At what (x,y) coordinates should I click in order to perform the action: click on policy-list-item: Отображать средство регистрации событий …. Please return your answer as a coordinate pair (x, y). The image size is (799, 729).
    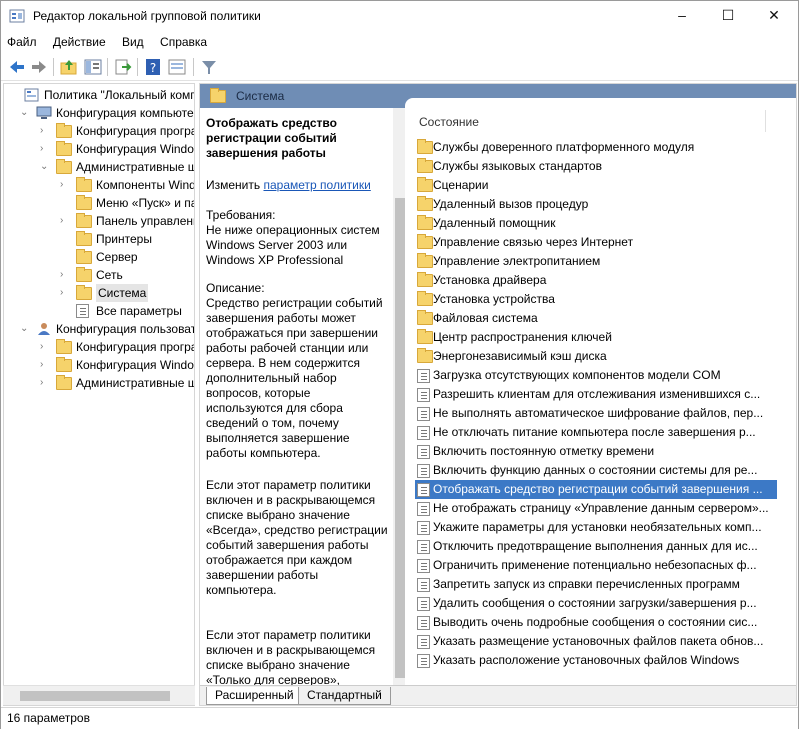
    Looking at the image, I should click on (596, 489).